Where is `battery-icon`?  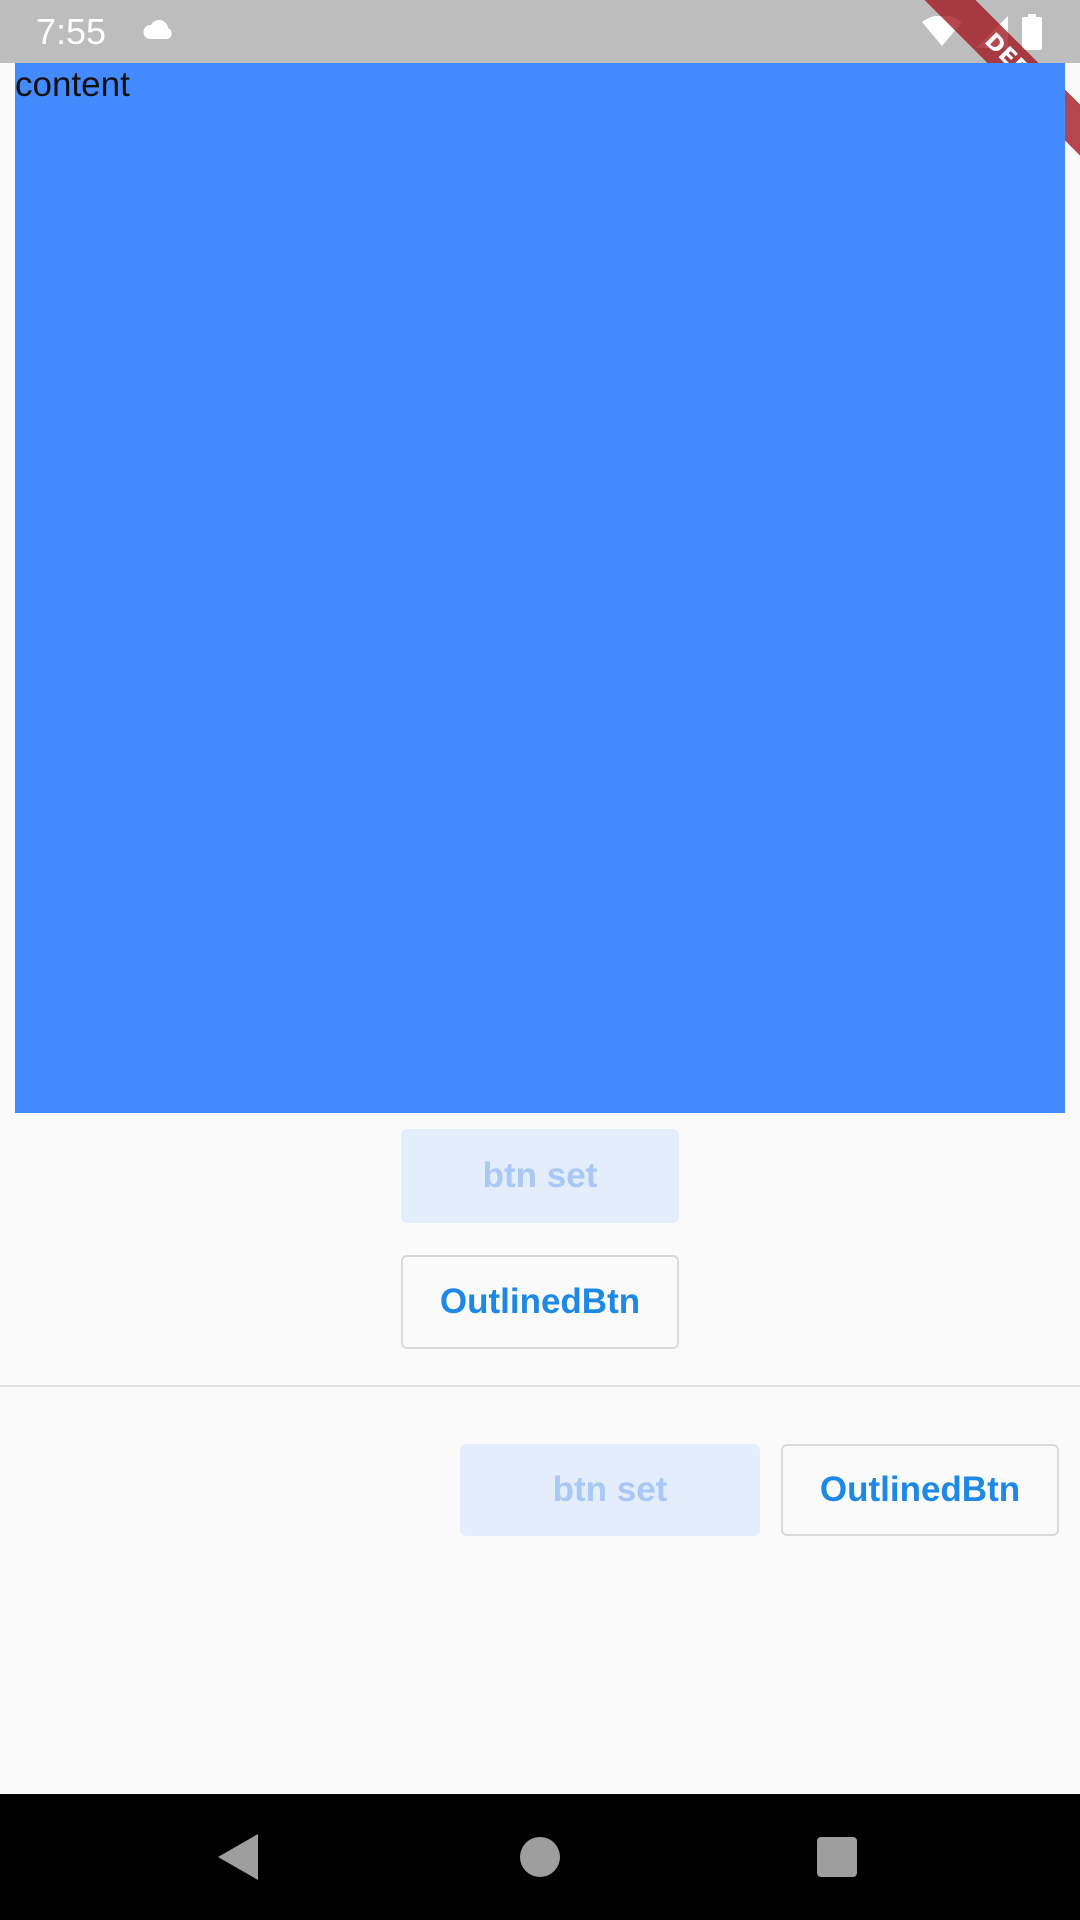 battery-icon is located at coordinates (1032, 32).